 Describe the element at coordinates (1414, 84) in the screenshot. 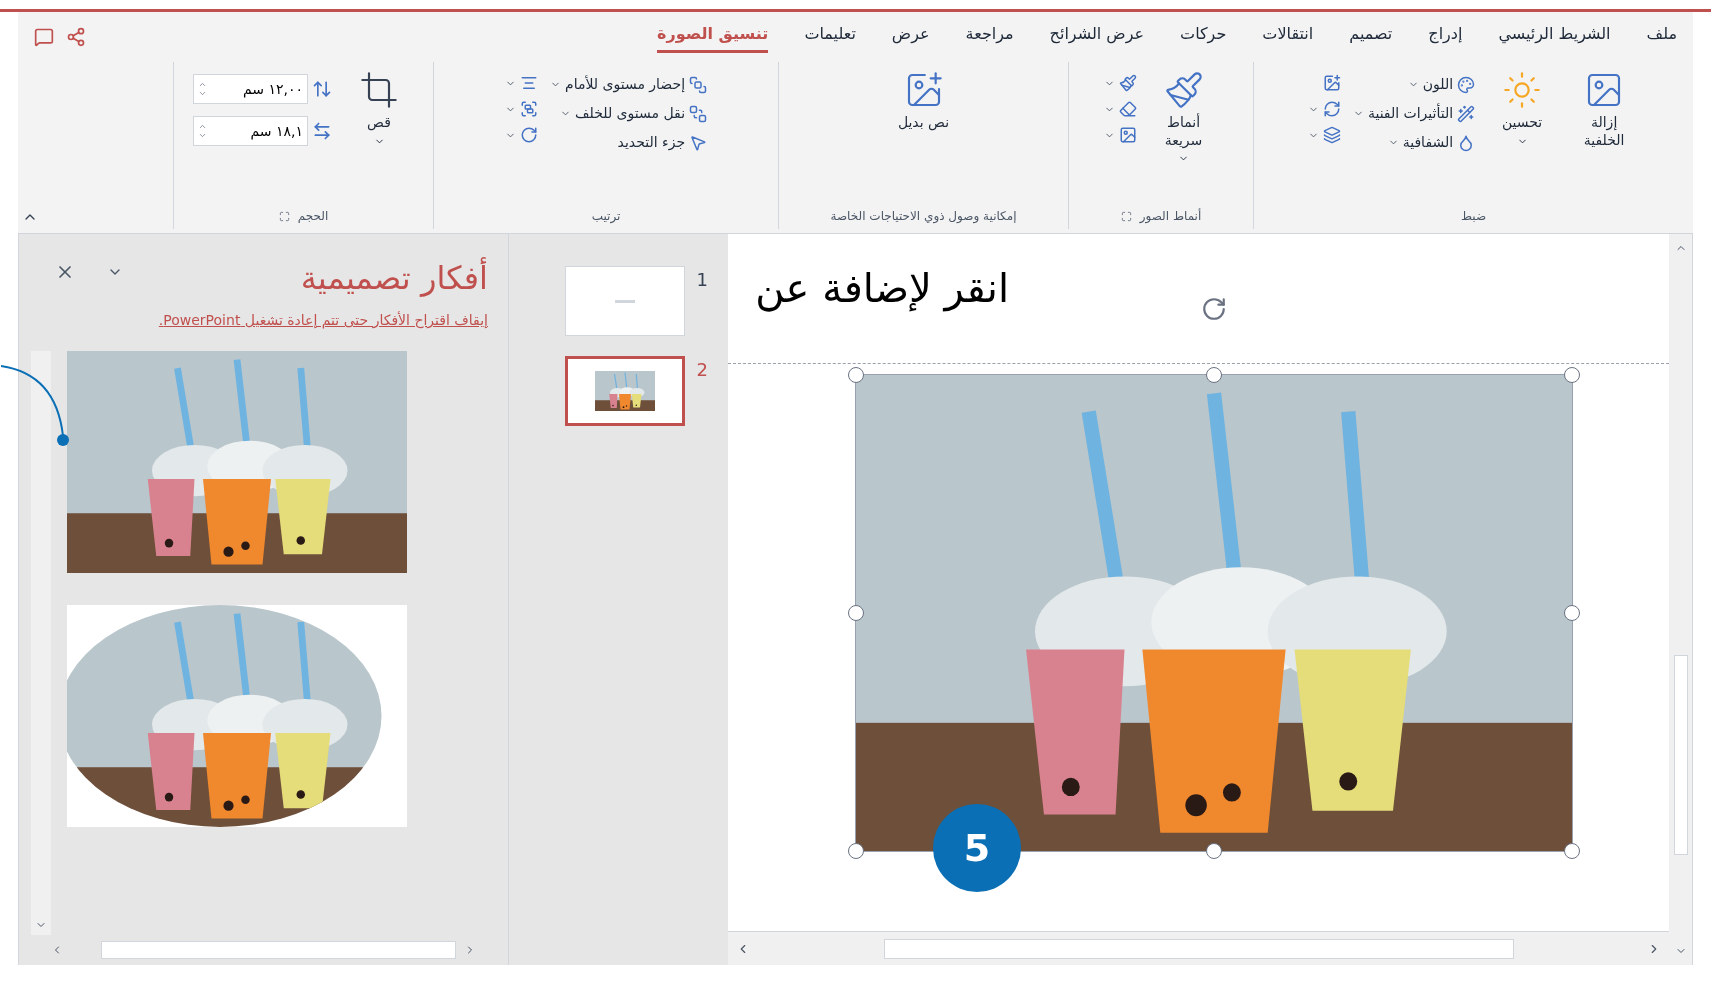

I see `color-button: اللون` at that location.